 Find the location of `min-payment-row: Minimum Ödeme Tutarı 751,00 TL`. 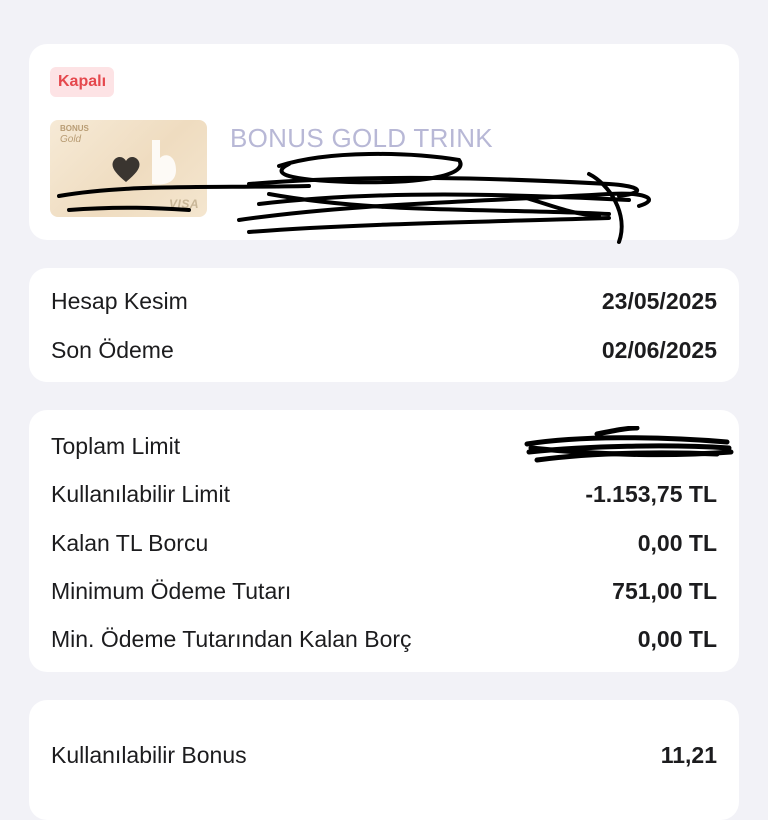

min-payment-row: Minimum Ödeme Tutarı 751,00 TL is located at coordinates (384, 591).